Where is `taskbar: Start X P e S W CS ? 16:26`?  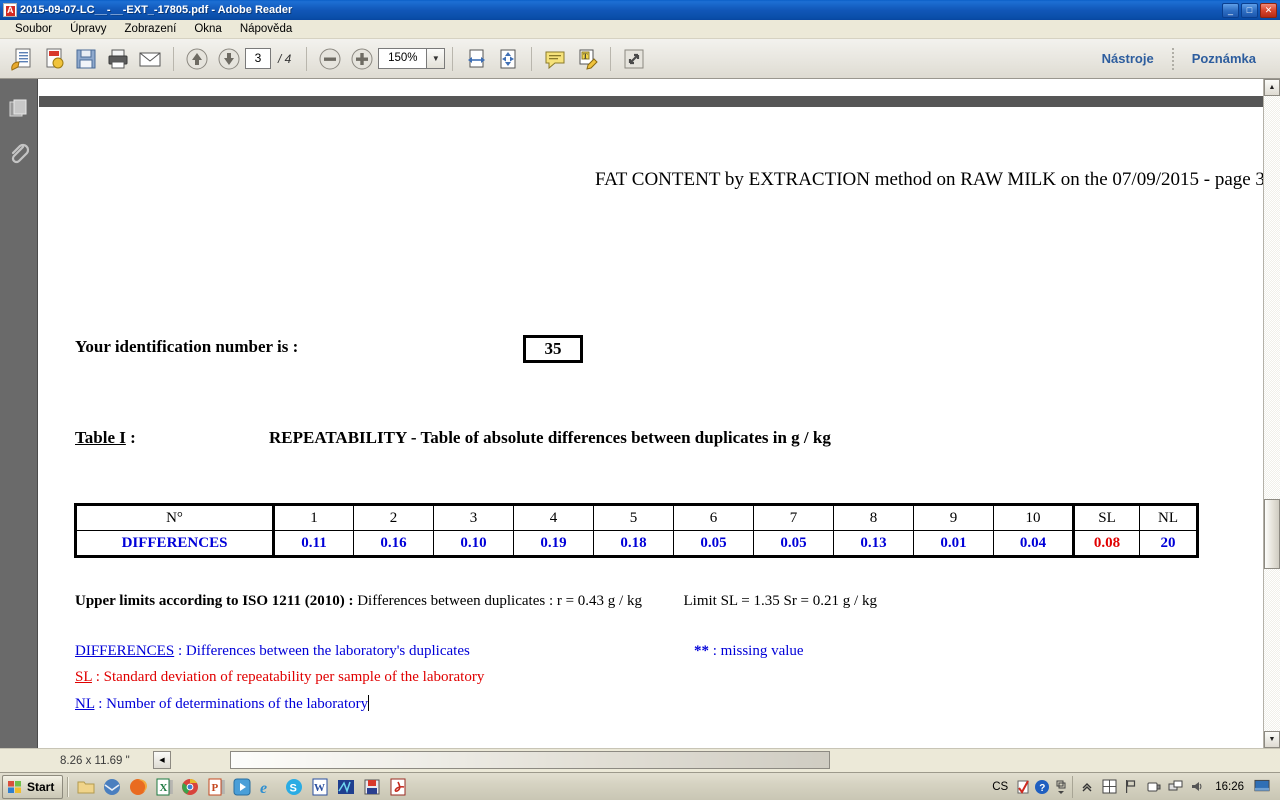
taskbar: Start X P e S W CS ? 16:26 is located at coordinates (640, 786).